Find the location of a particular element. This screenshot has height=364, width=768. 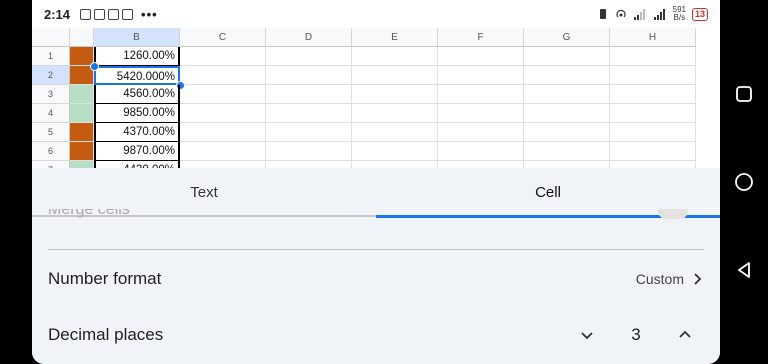

column-header: B is located at coordinates (137, 37).